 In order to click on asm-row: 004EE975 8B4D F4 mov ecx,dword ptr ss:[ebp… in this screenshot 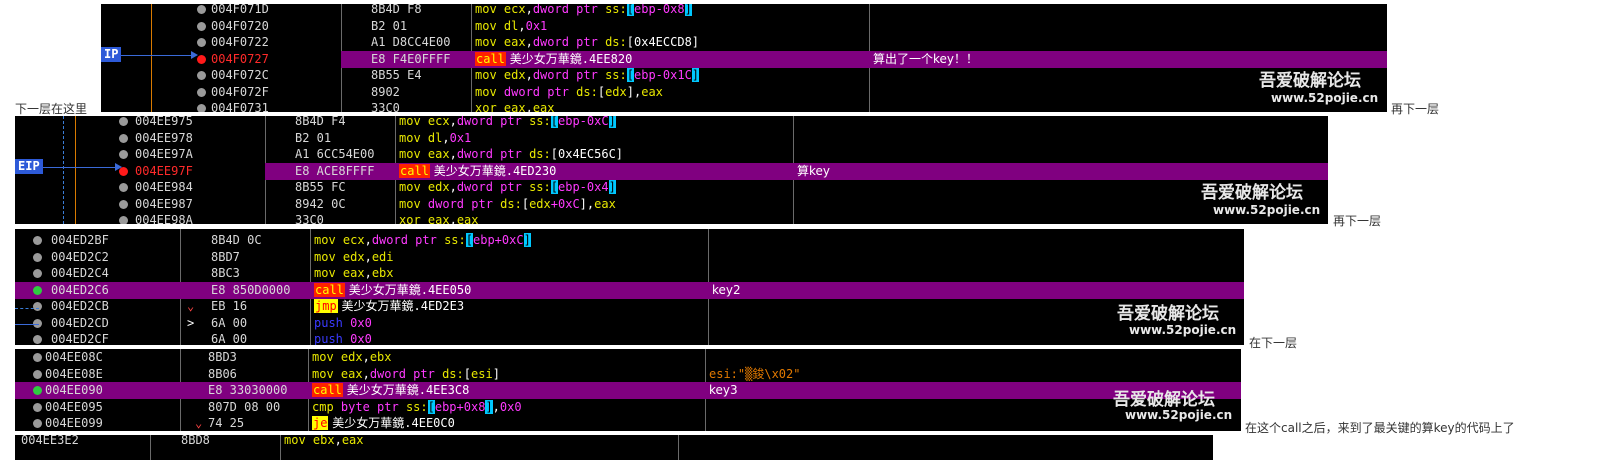, I will do `click(671, 123)`.